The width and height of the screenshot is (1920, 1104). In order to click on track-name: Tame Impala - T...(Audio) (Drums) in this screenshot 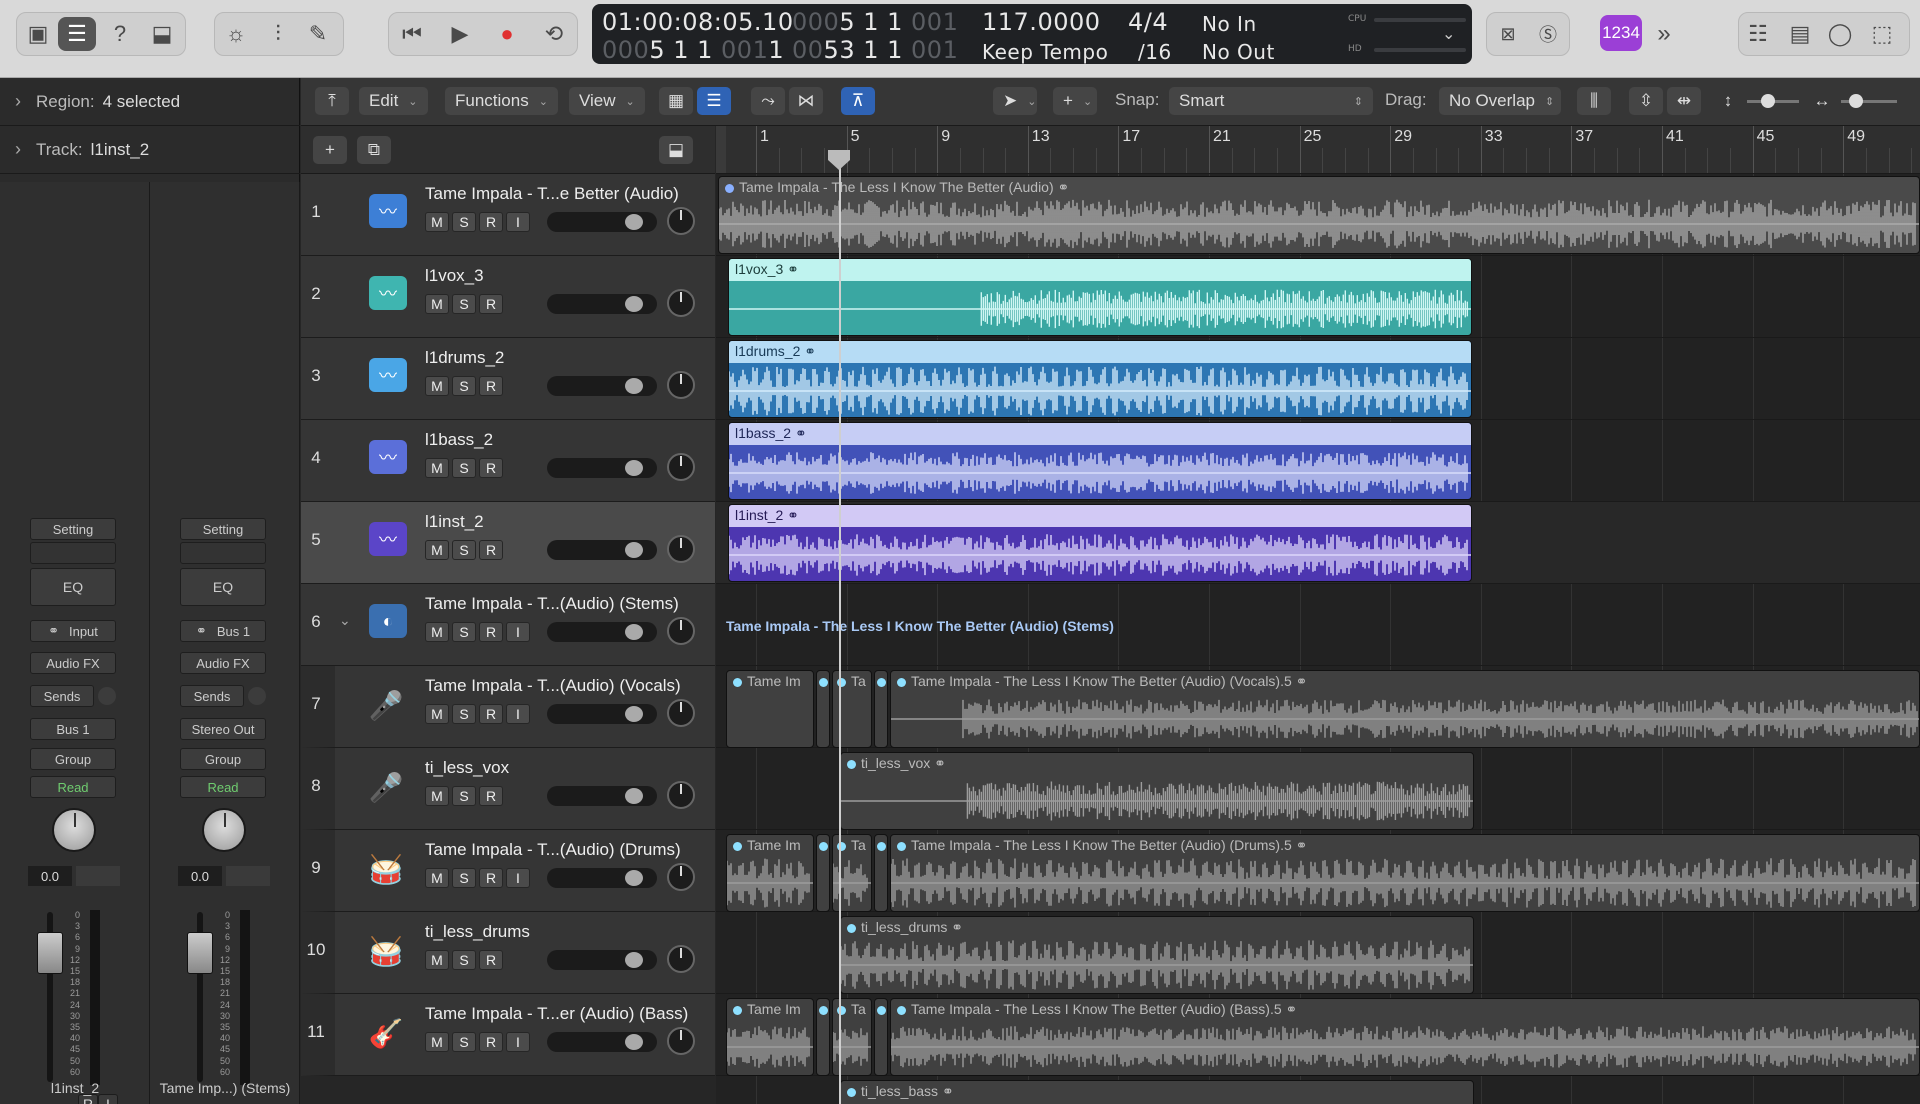, I will do `click(570, 850)`.